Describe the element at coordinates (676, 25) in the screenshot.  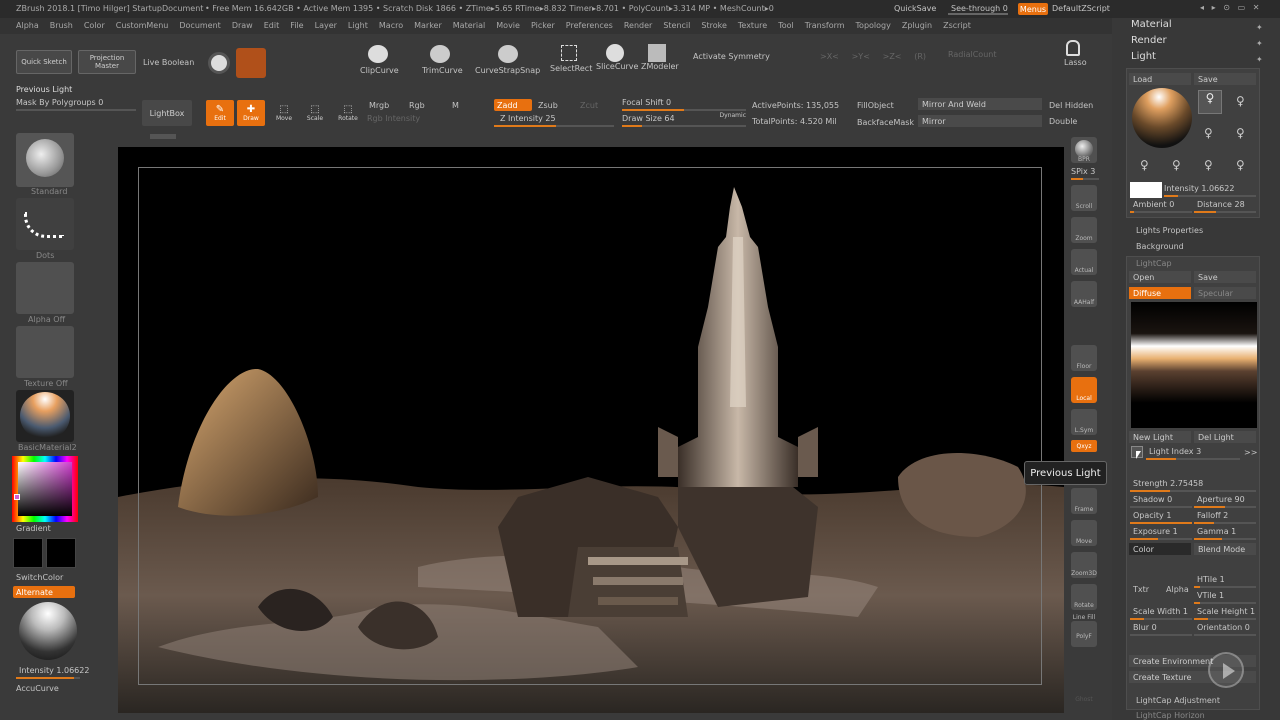
I see `menu-item-stencil: Stencil` at that location.